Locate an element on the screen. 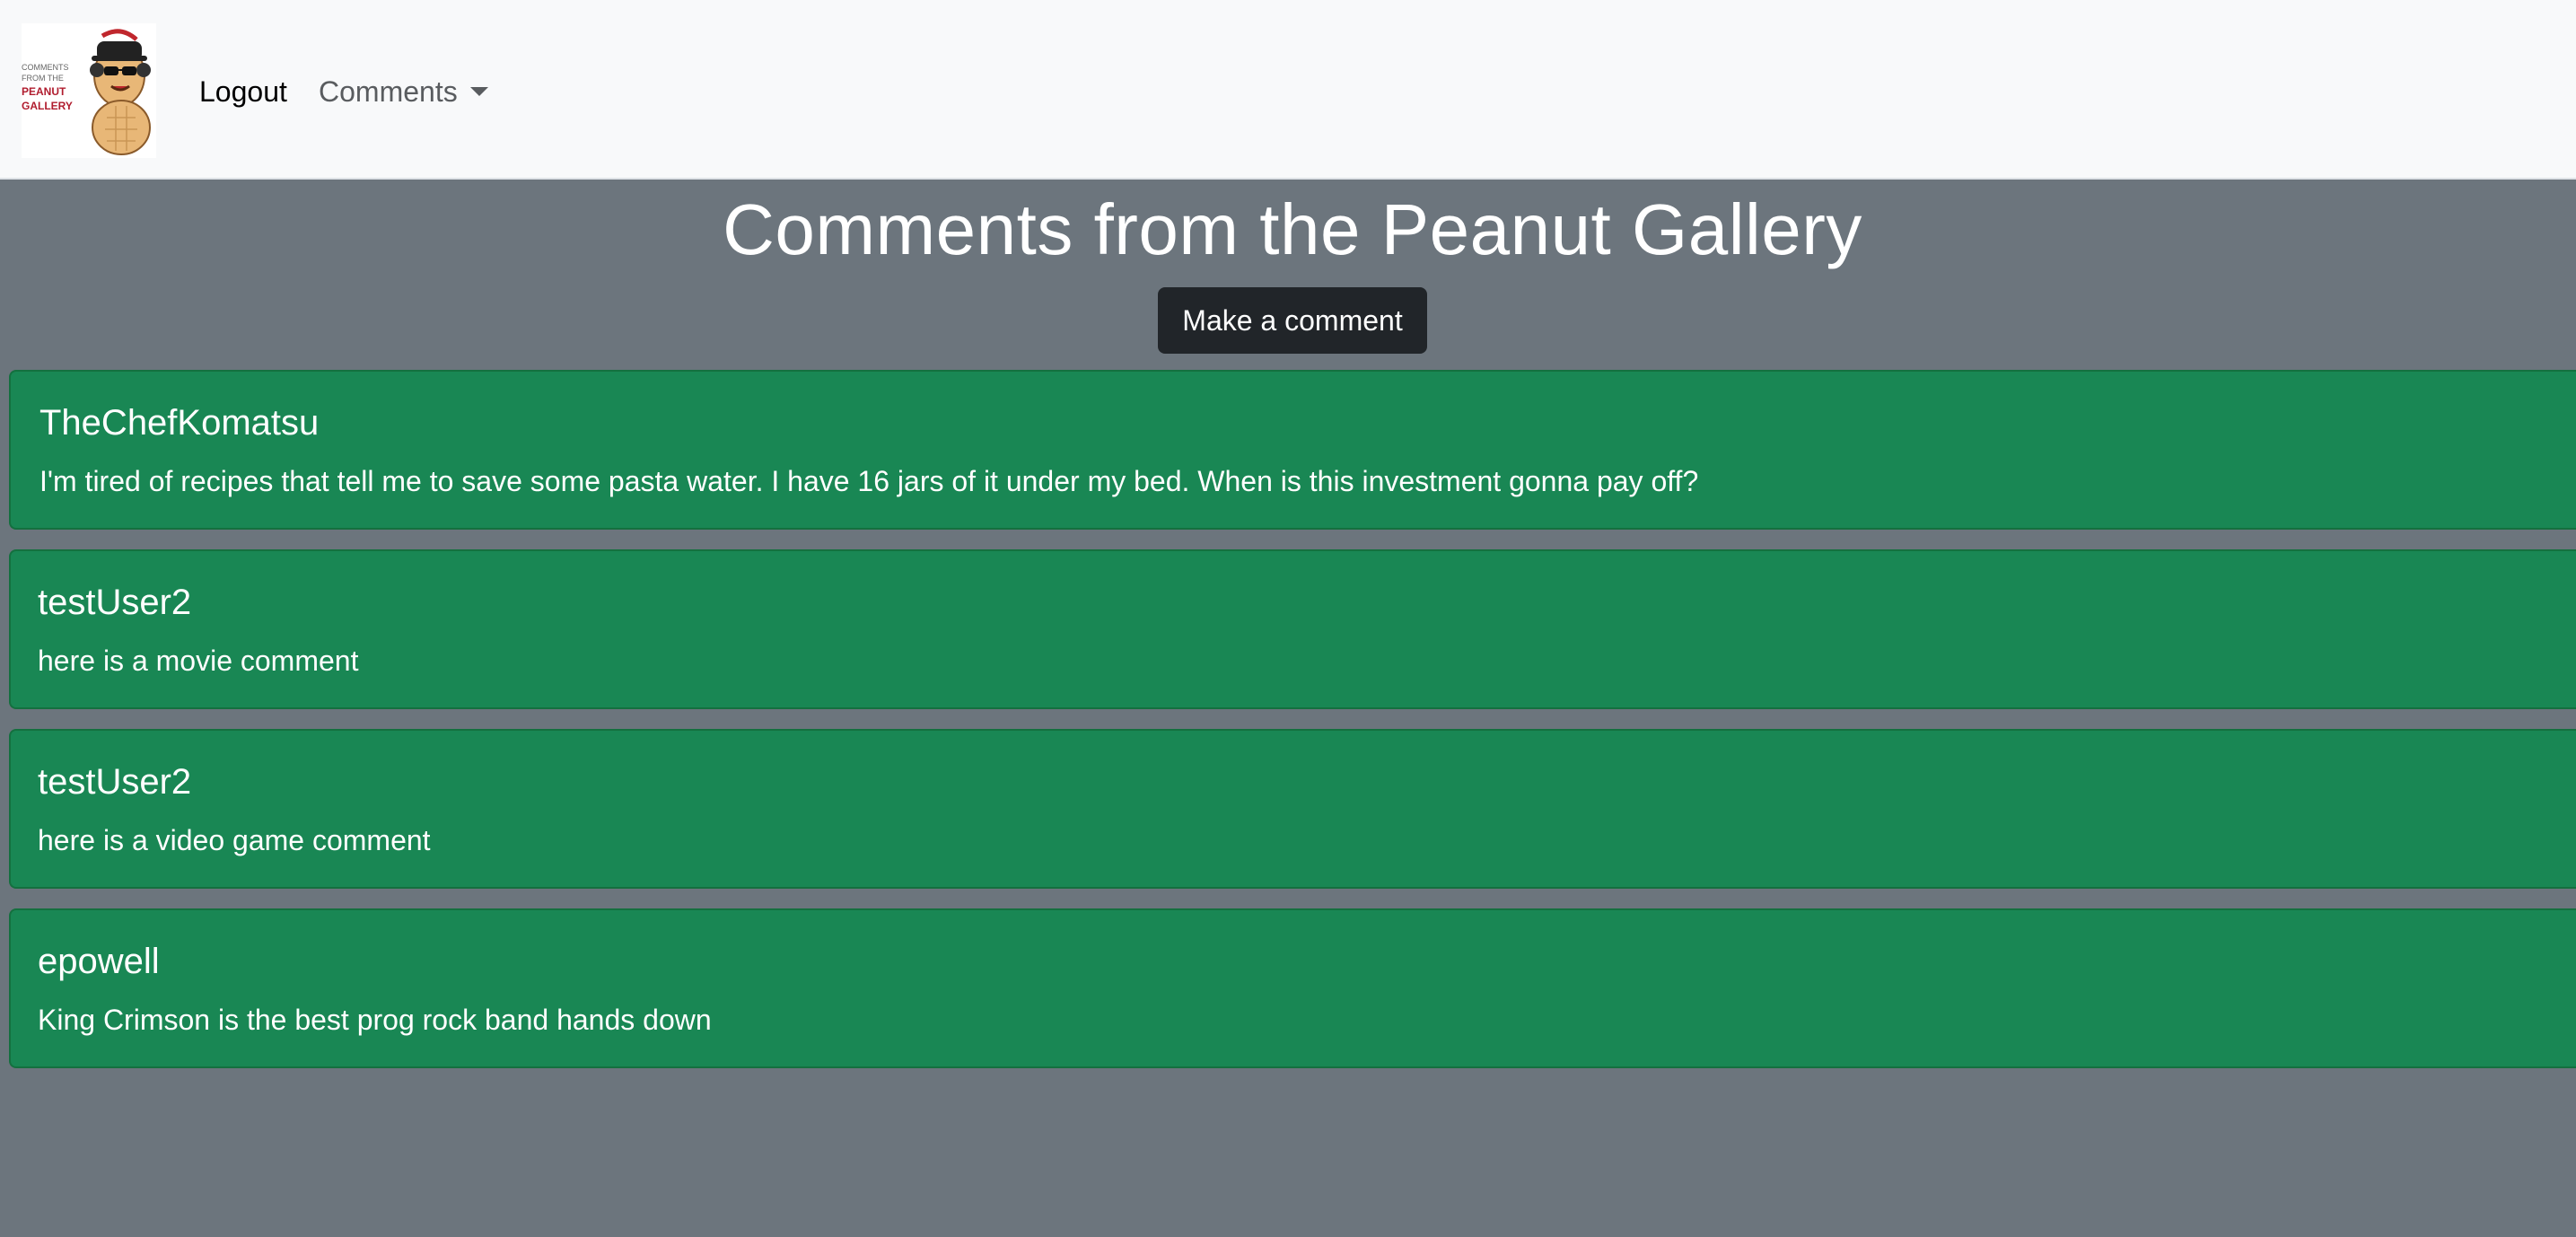 The height and width of the screenshot is (1237, 2576). logo-text-line2: FROM THE is located at coordinates (43, 79).